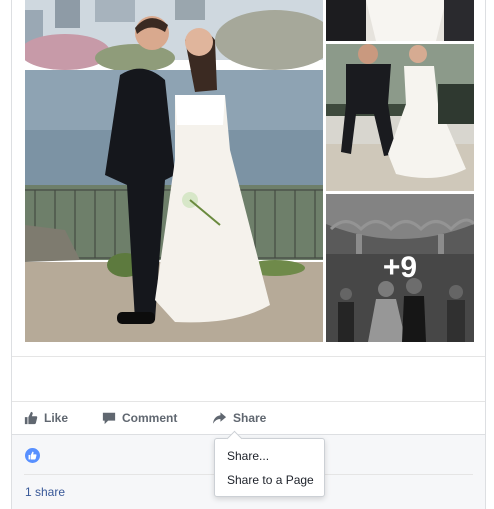 The width and height of the screenshot is (494, 509). I want to click on like-reaction-icon, so click(32, 455).